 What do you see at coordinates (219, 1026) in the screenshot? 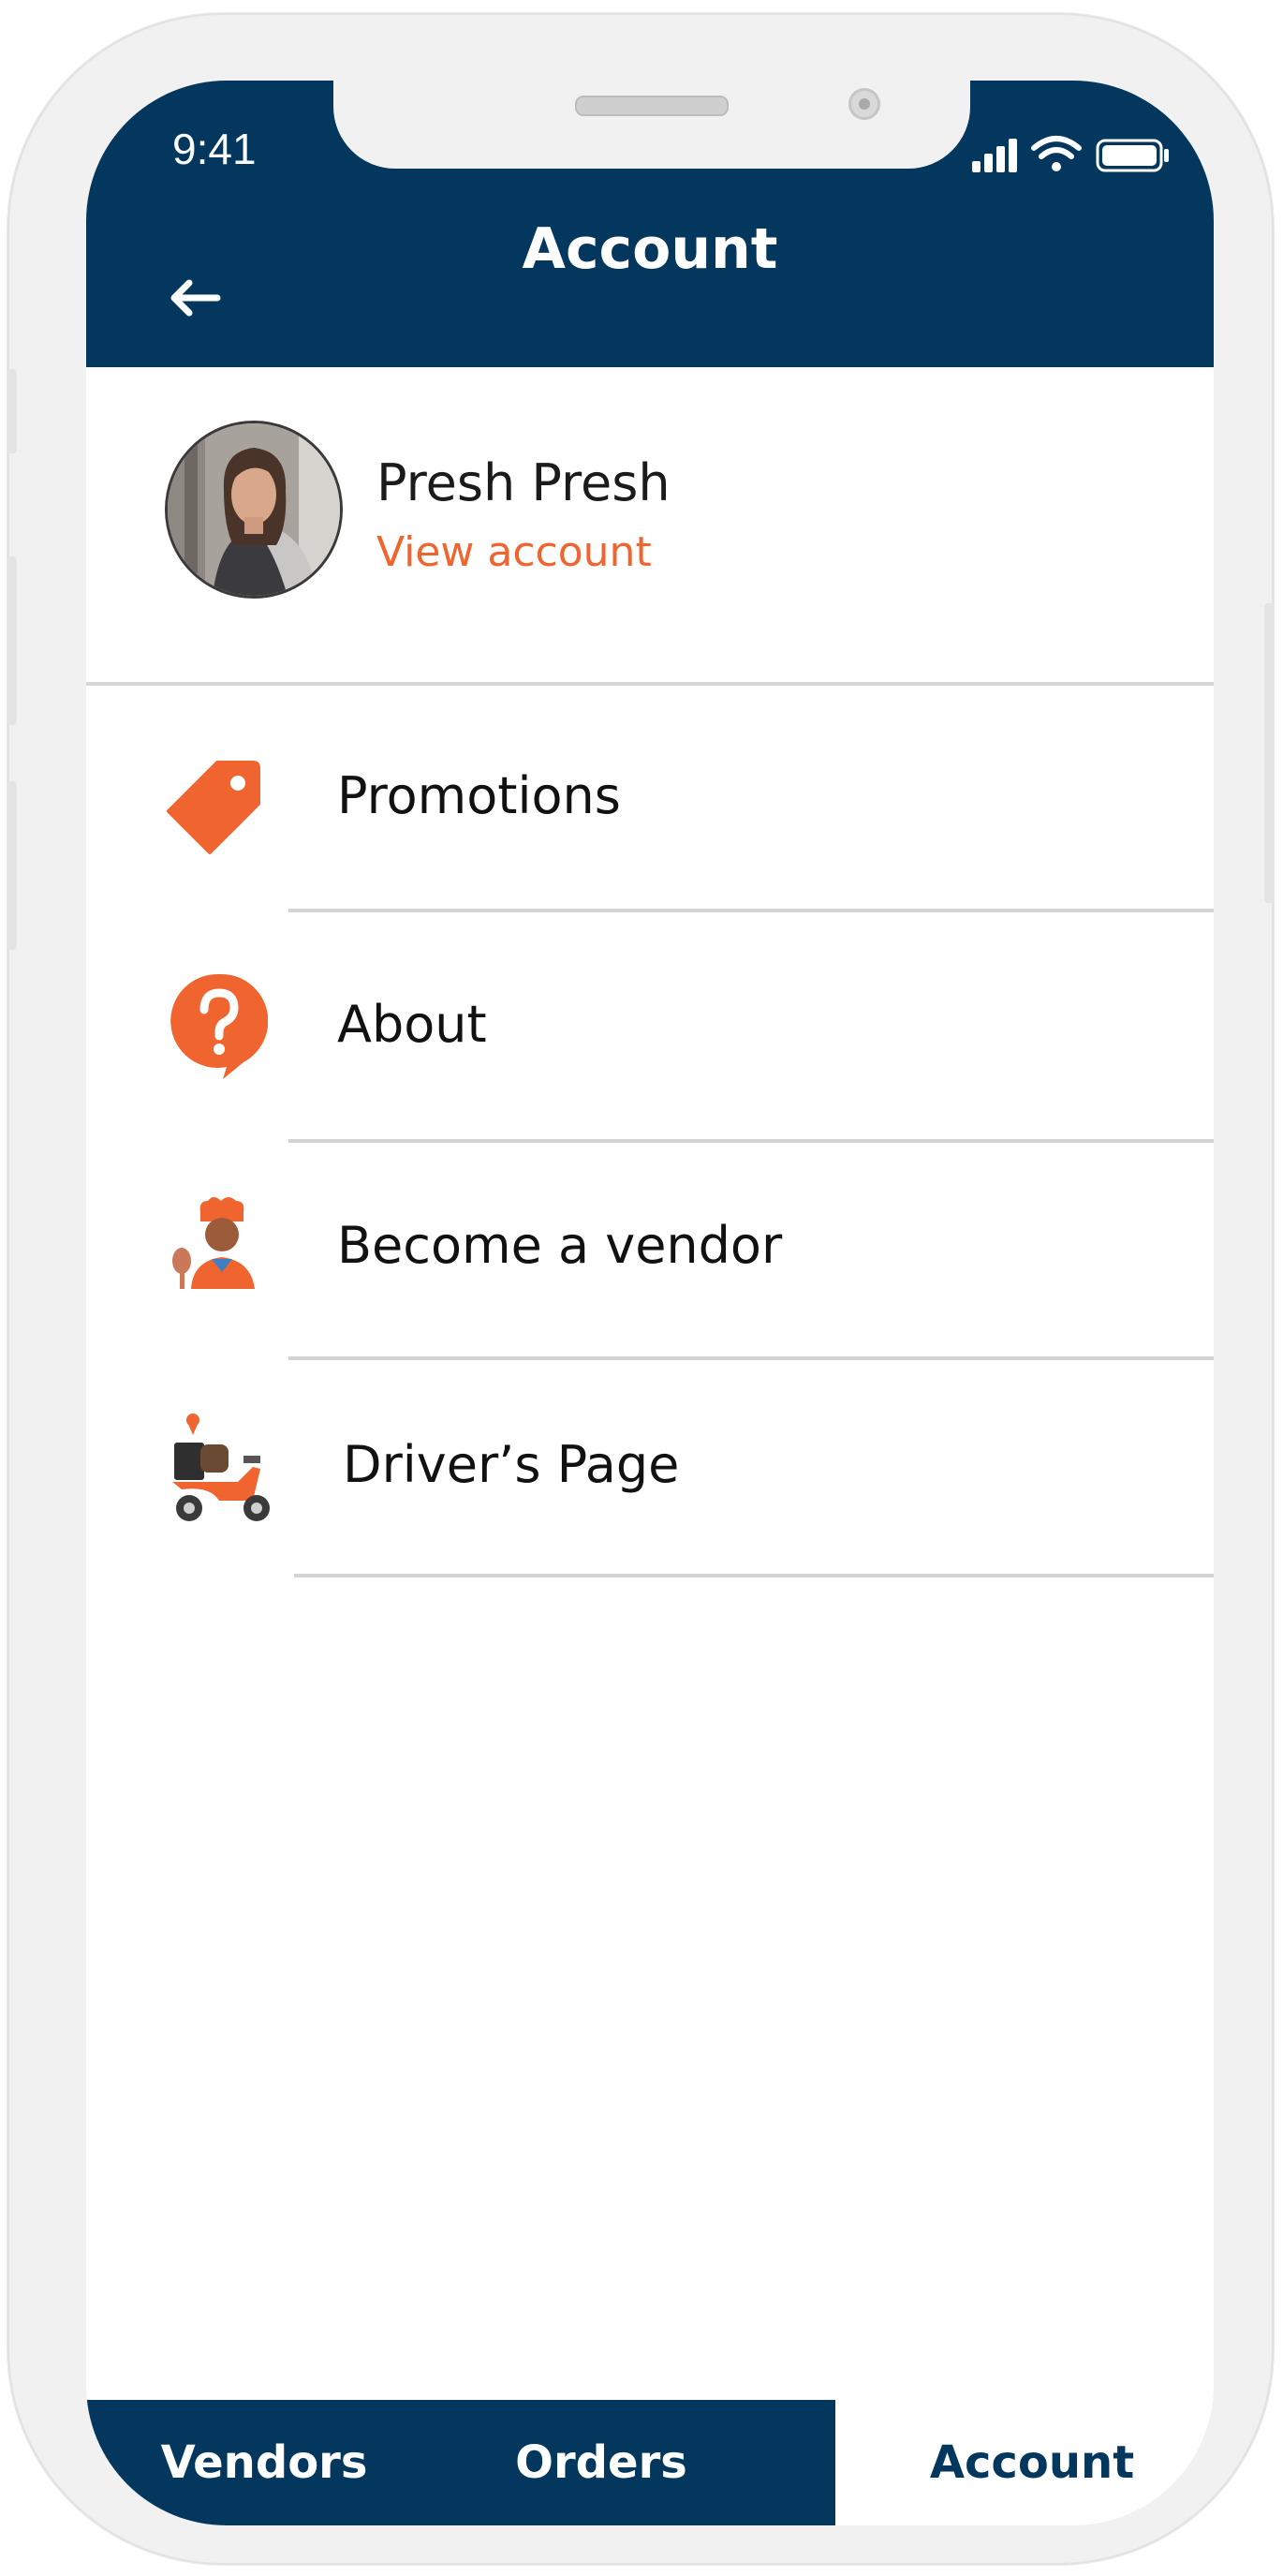
I see `question-bubble-icon` at bounding box center [219, 1026].